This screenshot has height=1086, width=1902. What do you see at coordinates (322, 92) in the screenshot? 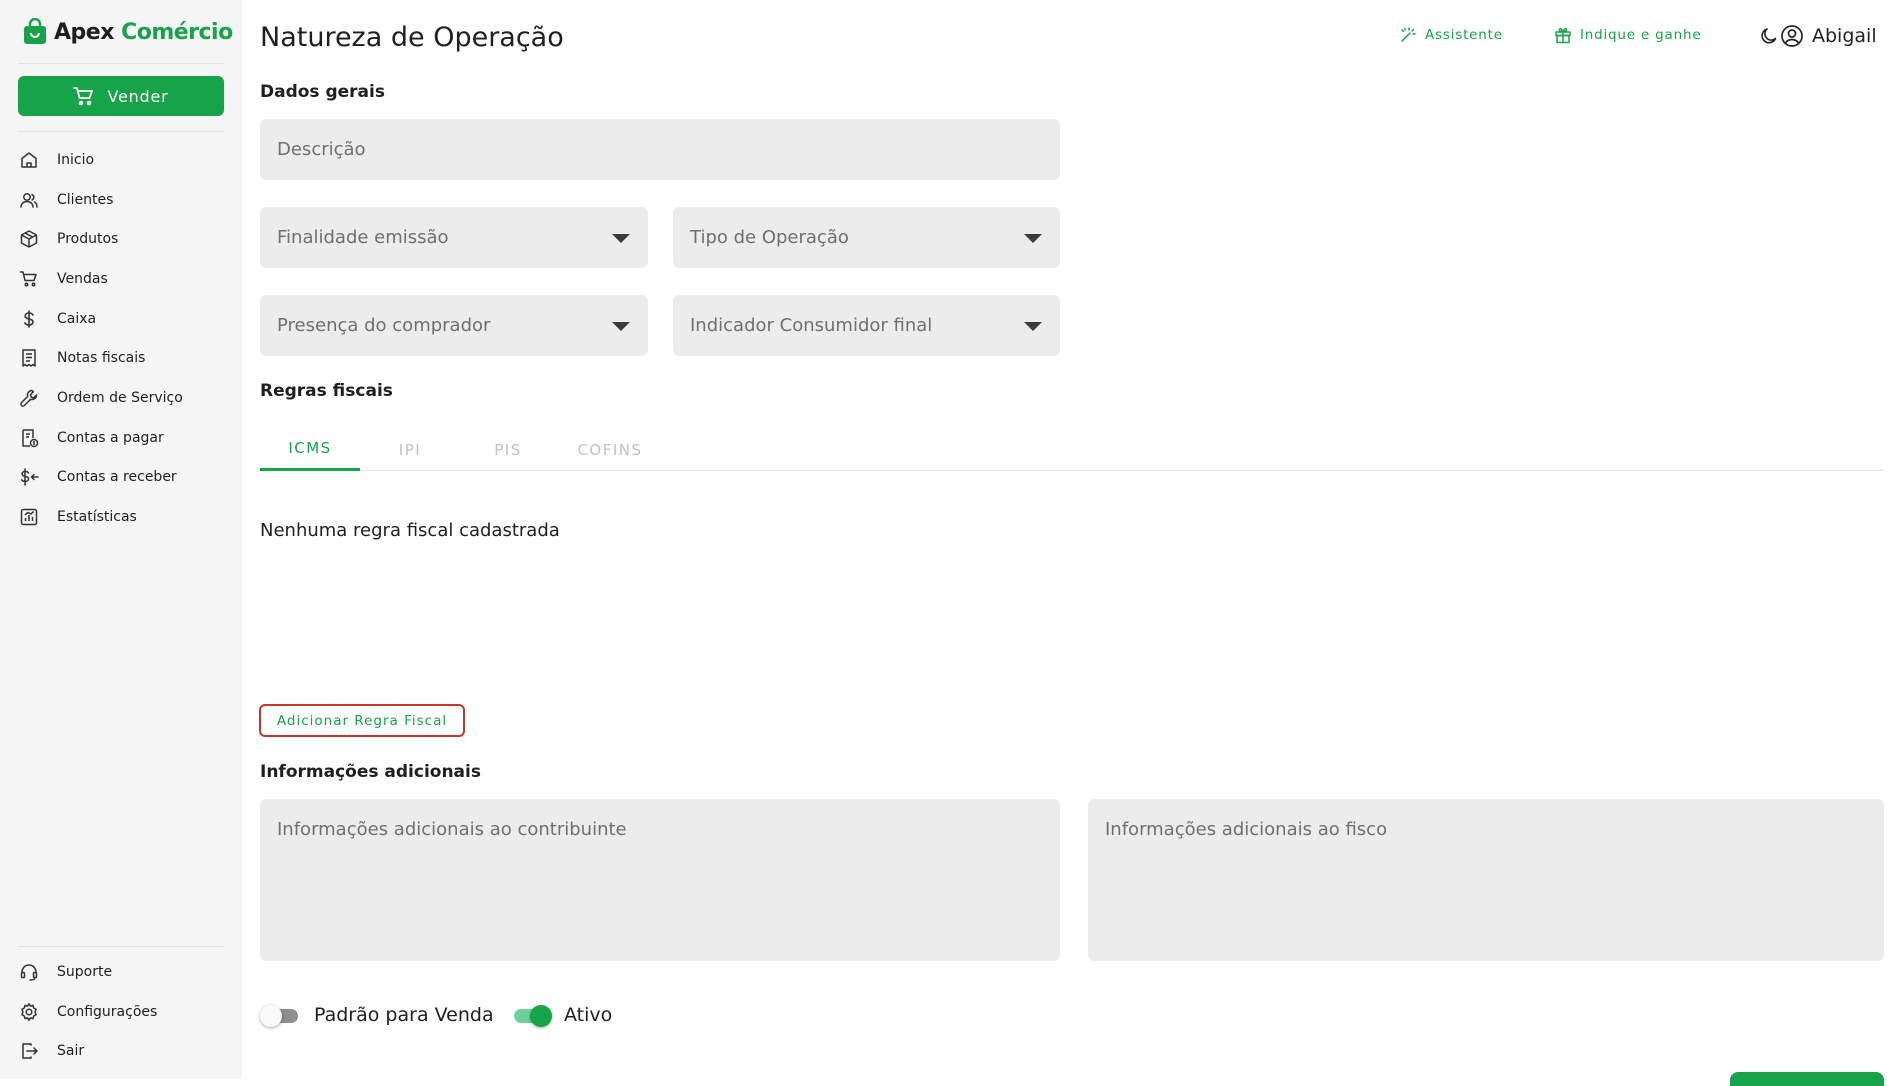
I see `section-general: Dados gerais` at bounding box center [322, 92].